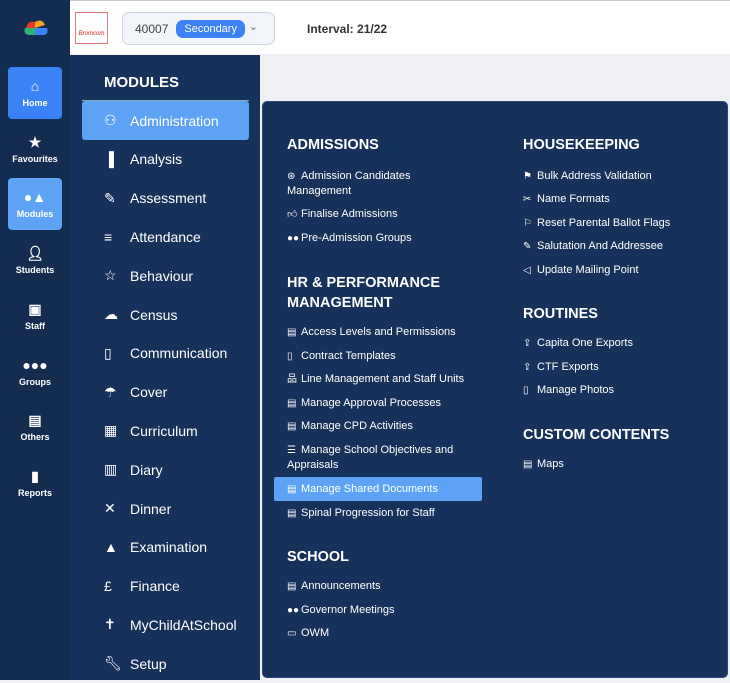  Describe the element at coordinates (369, 489) in the screenshot. I see `menu-item-label: Manage Shared Documents` at that location.